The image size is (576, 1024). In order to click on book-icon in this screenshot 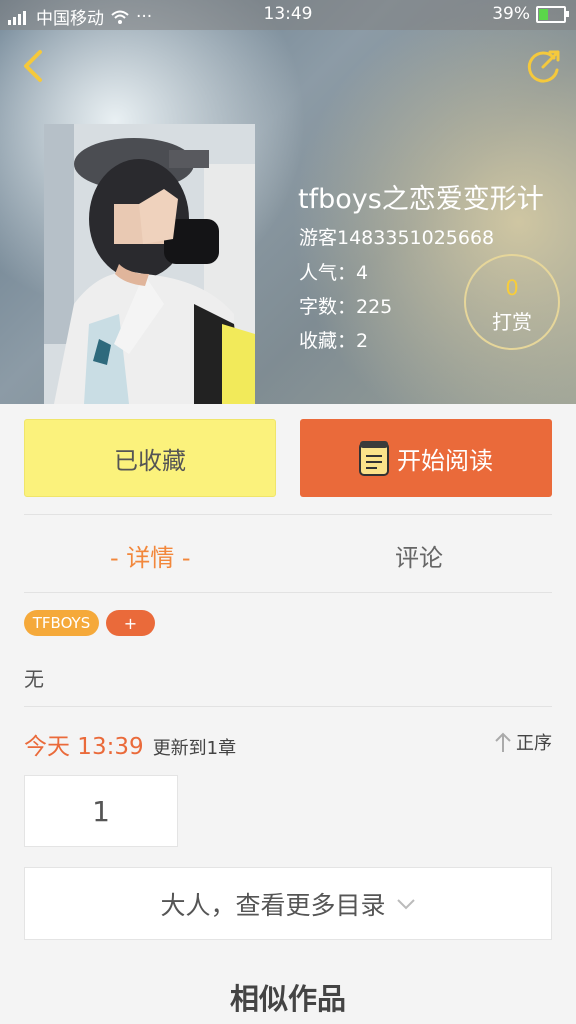, I will do `click(374, 458)`.